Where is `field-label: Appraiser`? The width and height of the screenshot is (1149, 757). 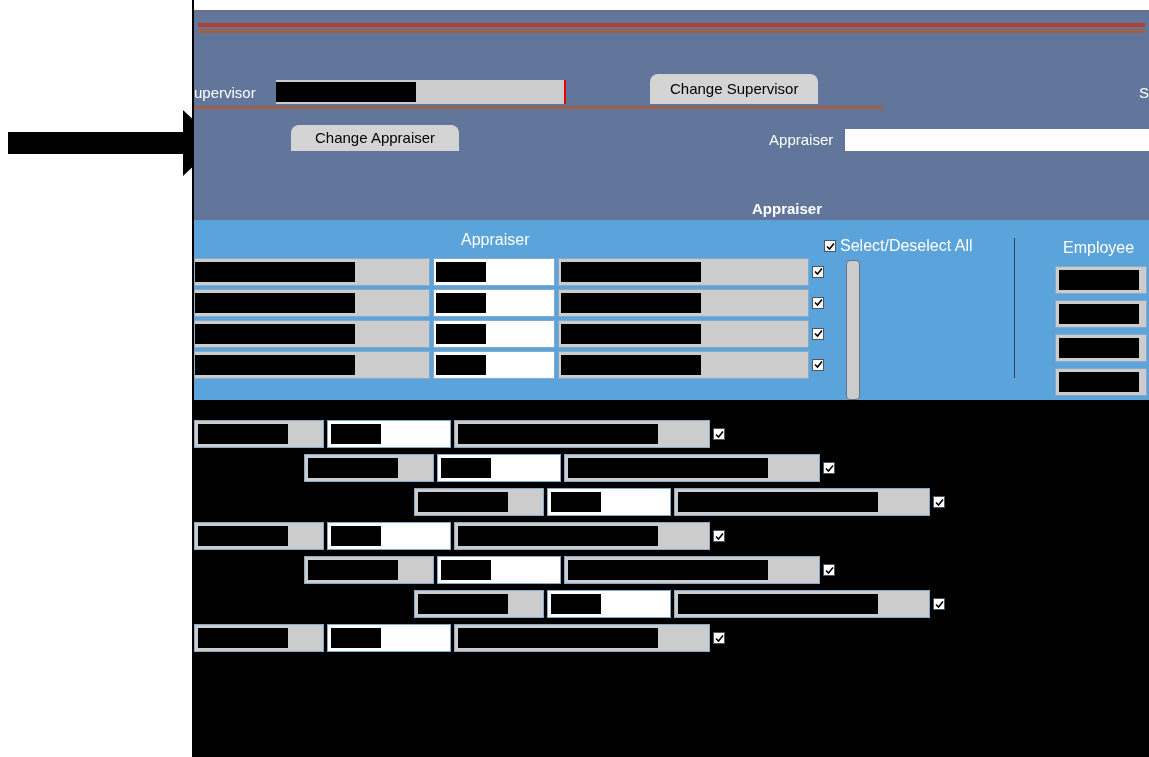 field-label: Appraiser is located at coordinates (801, 139).